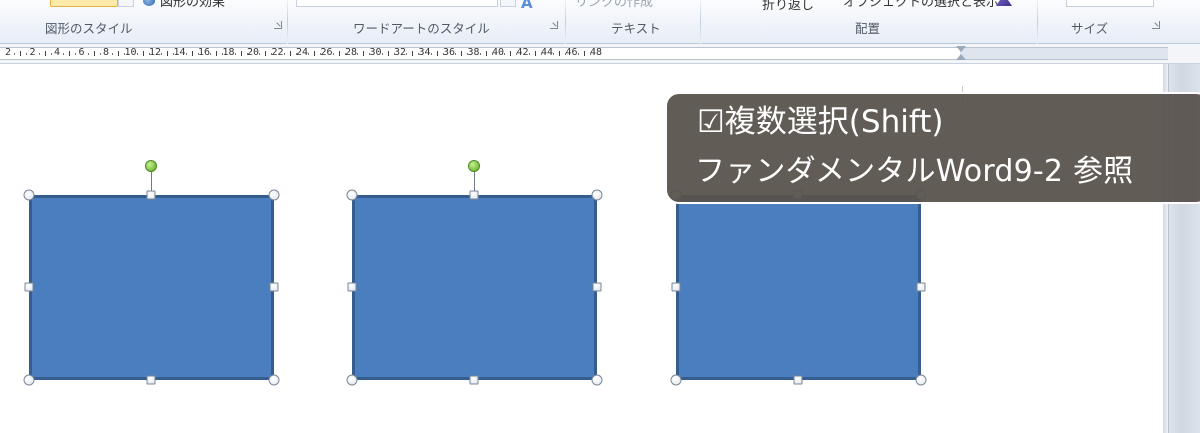 The height and width of the screenshot is (433, 1200). I want to click on text-fill-icon: A, so click(527, 6).